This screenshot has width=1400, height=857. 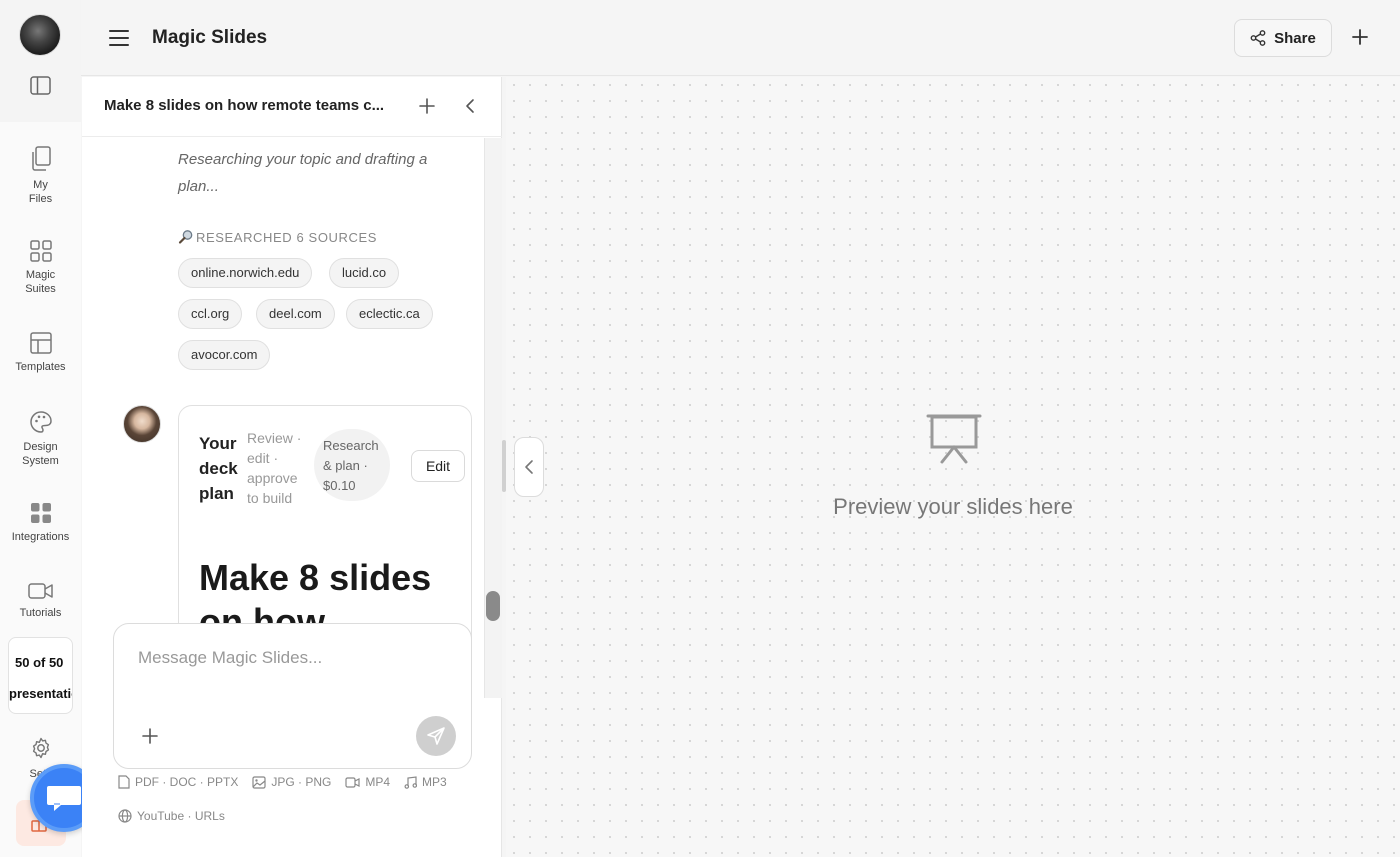 What do you see at coordinates (245, 273) in the screenshot?
I see `source-chip: online.norwich.edu` at bounding box center [245, 273].